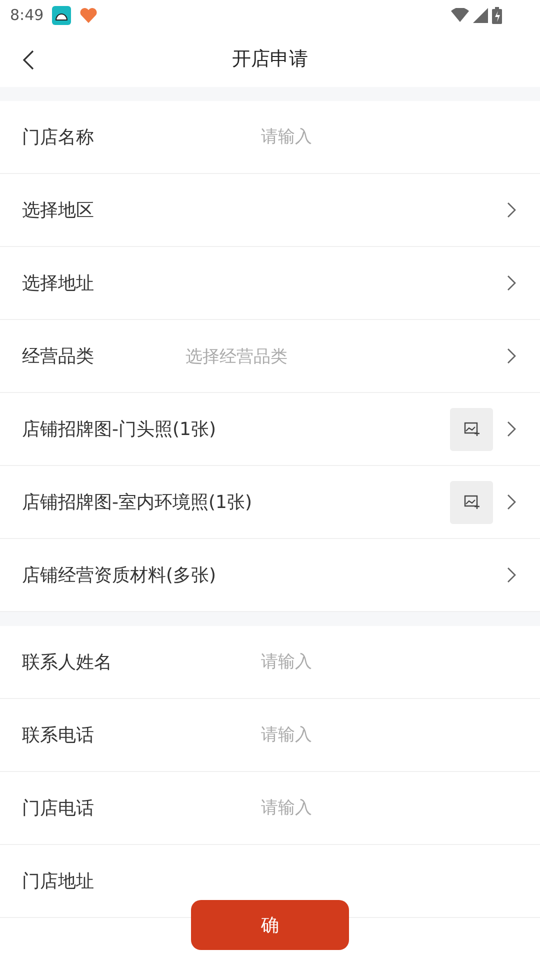  Describe the element at coordinates (270, 59) in the screenshot. I see `page-title: 开店申请` at that location.